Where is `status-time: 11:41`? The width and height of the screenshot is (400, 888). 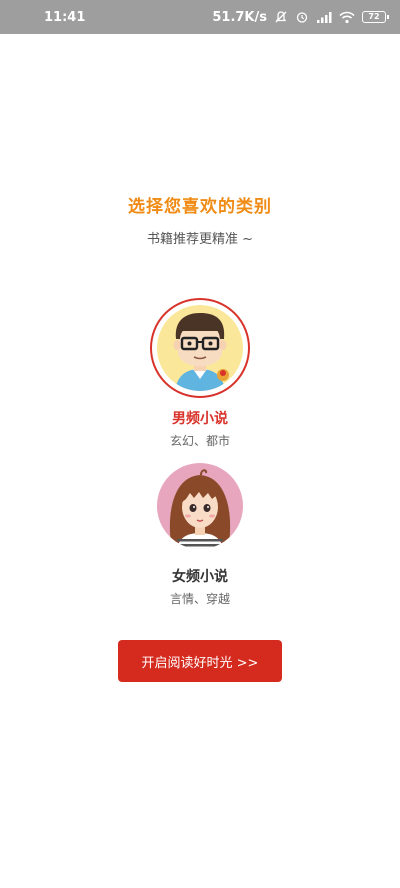 status-time: 11:41 is located at coordinates (65, 17).